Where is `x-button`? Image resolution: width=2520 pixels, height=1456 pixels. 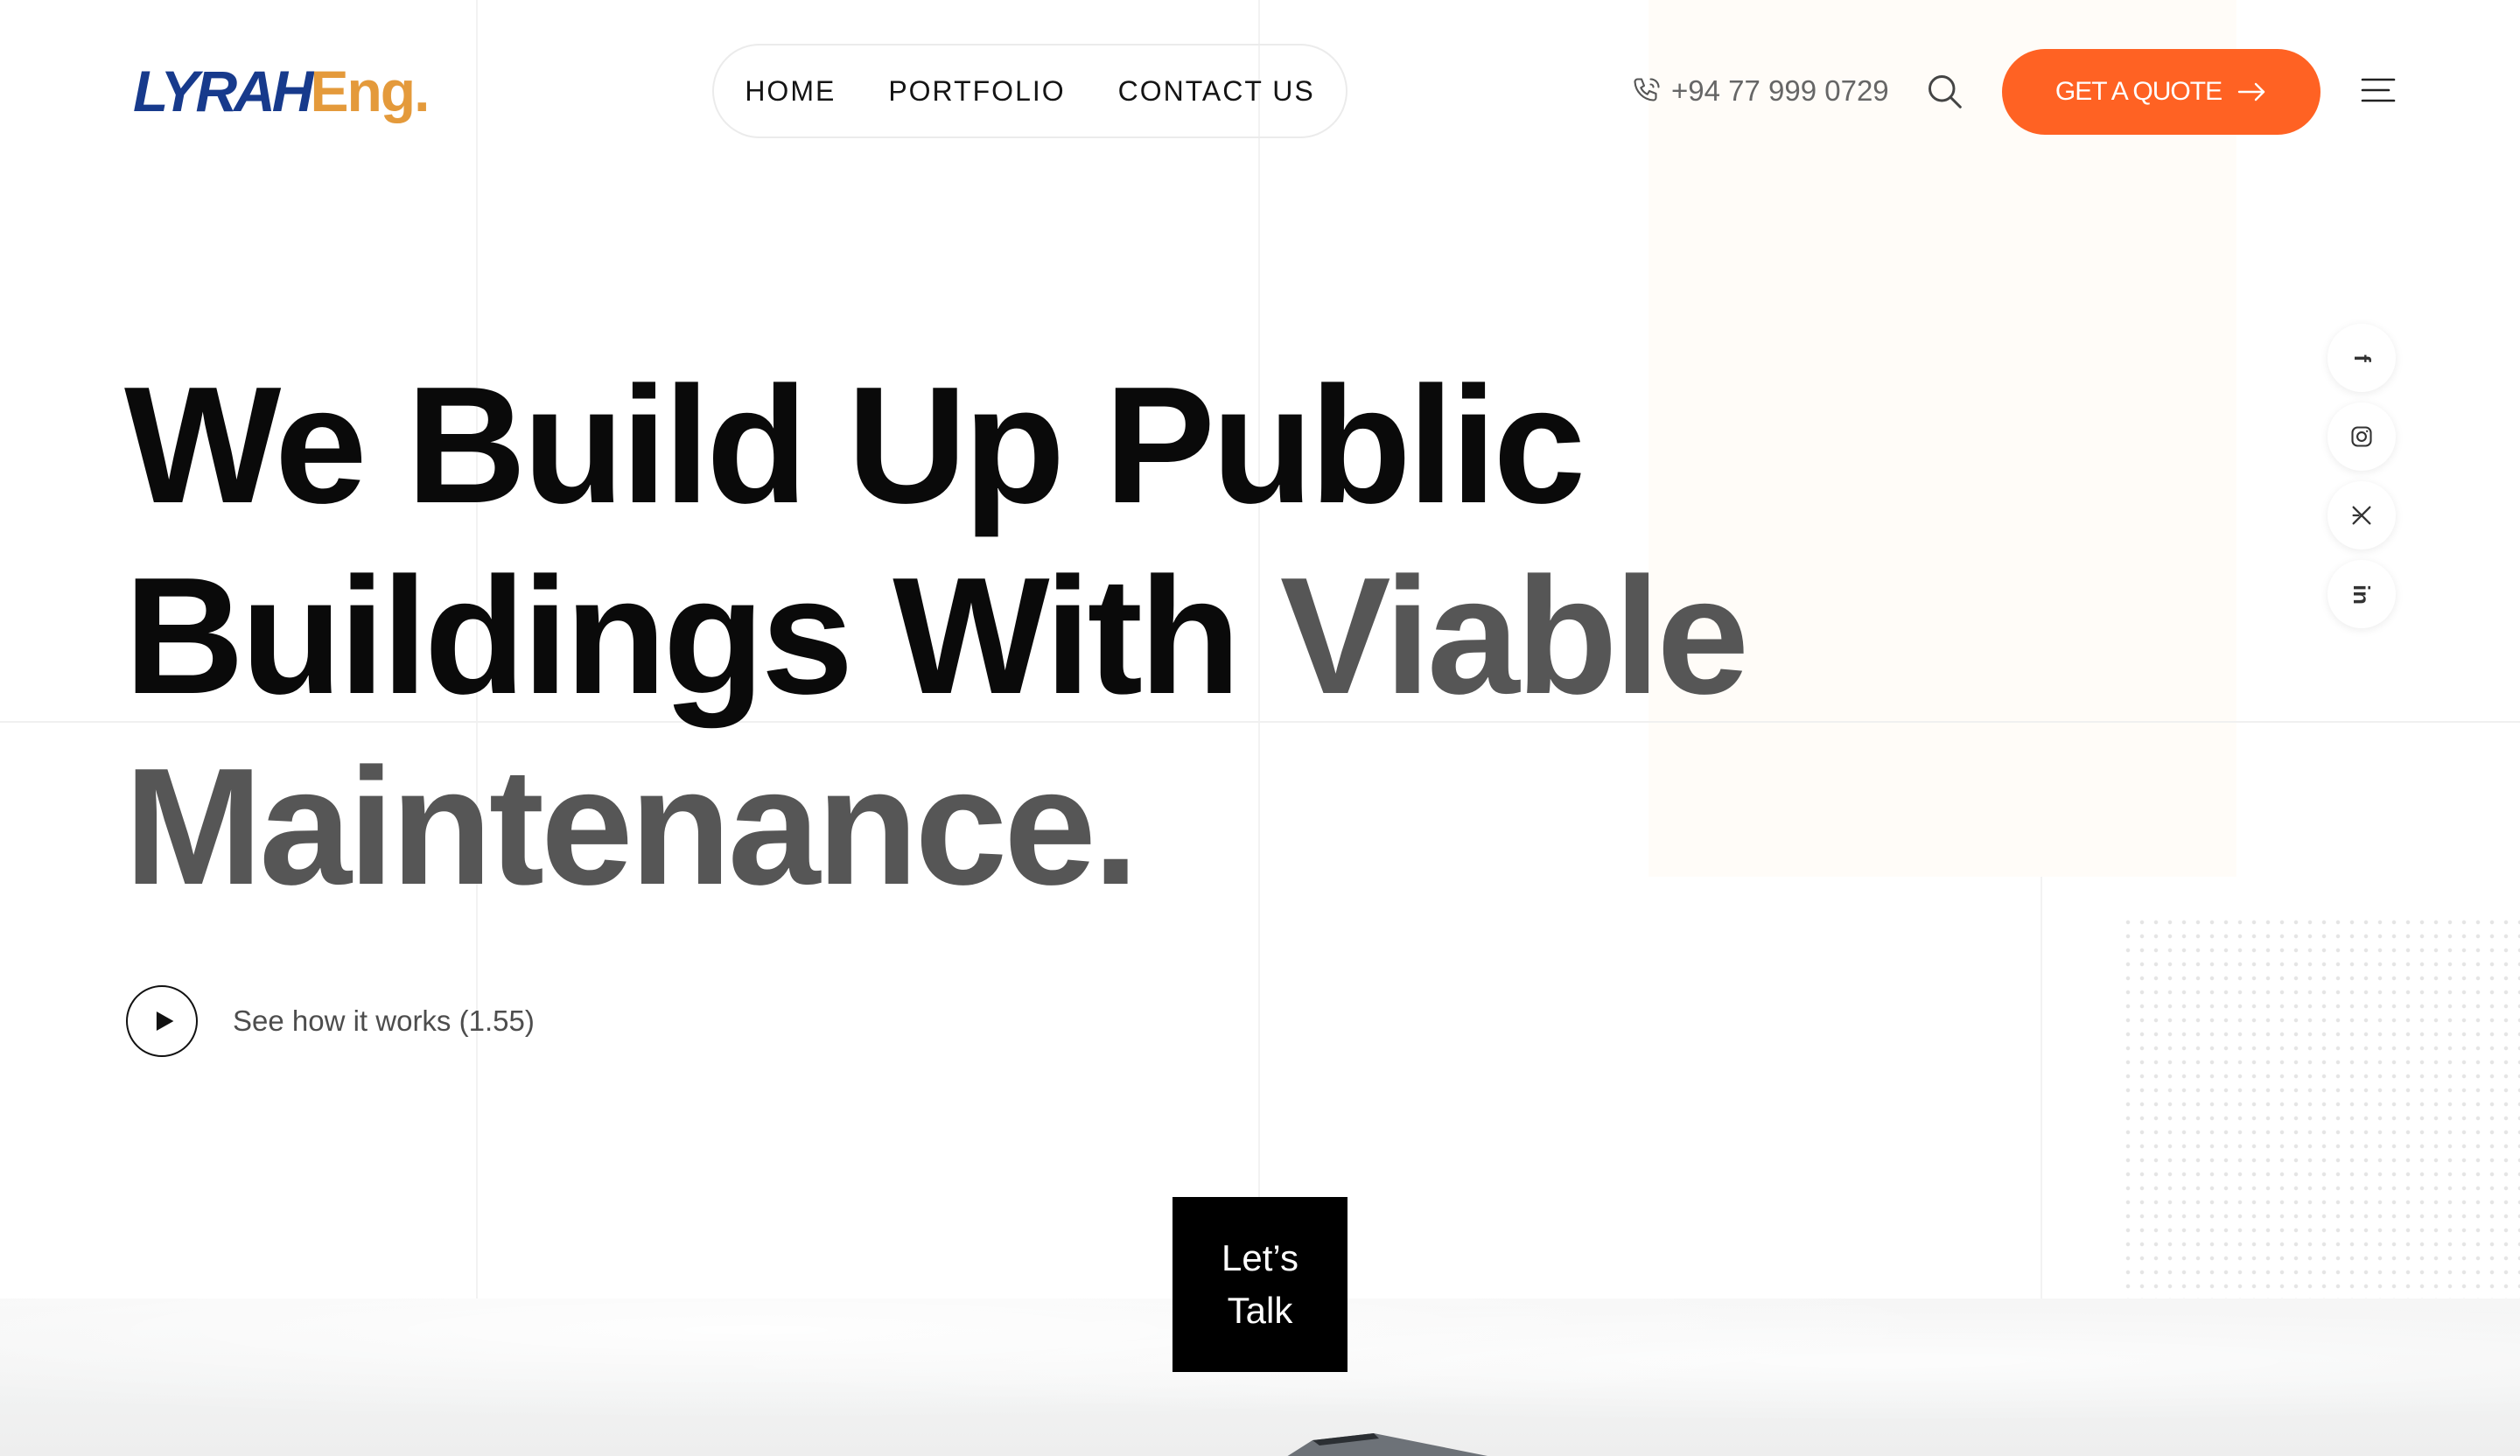 x-button is located at coordinates (2362, 515).